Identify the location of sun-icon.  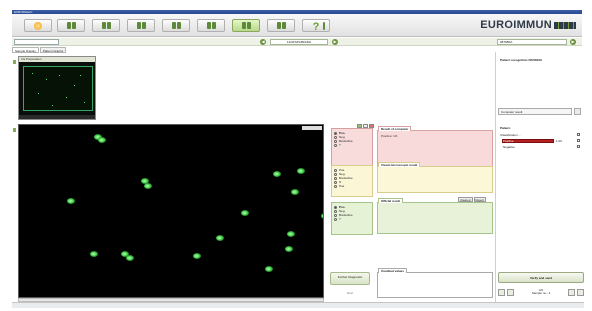
(38, 25).